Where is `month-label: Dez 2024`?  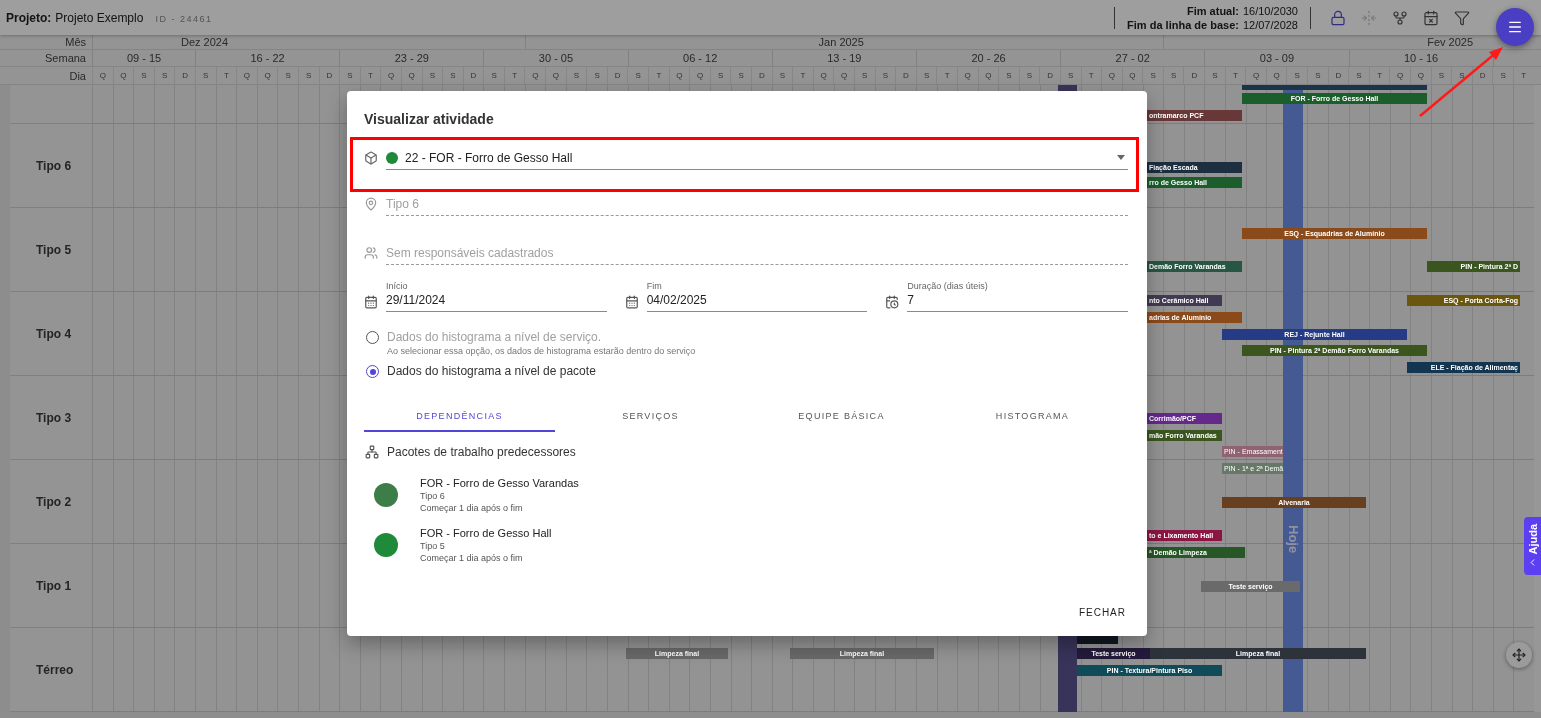 month-label: Dez 2024 is located at coordinates (205, 42).